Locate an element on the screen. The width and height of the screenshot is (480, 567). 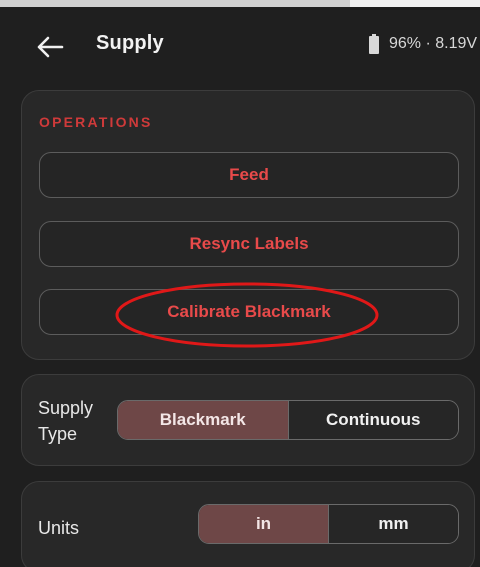
supply-type-selector: Blackmark Continuous is located at coordinates (288, 420).